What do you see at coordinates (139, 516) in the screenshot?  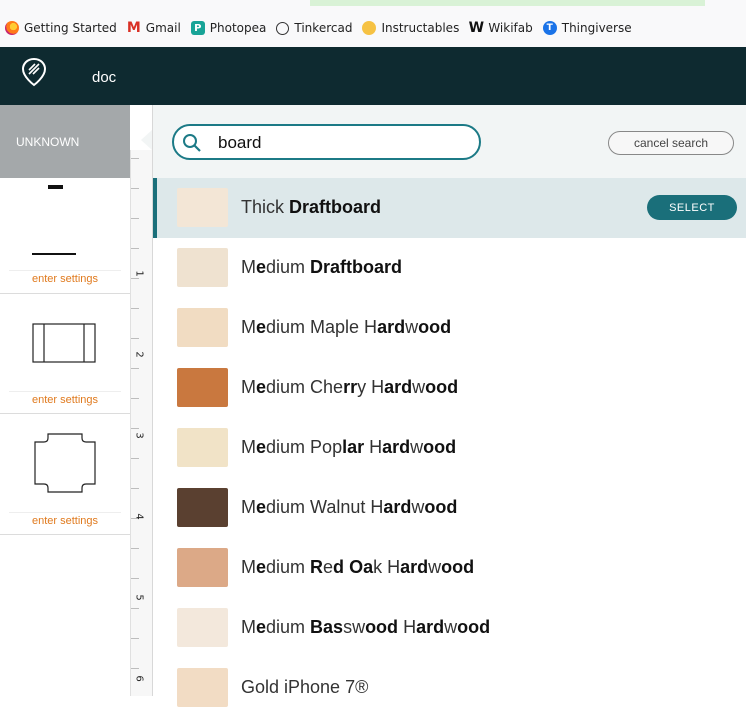 I see `ruler-number: 4` at bounding box center [139, 516].